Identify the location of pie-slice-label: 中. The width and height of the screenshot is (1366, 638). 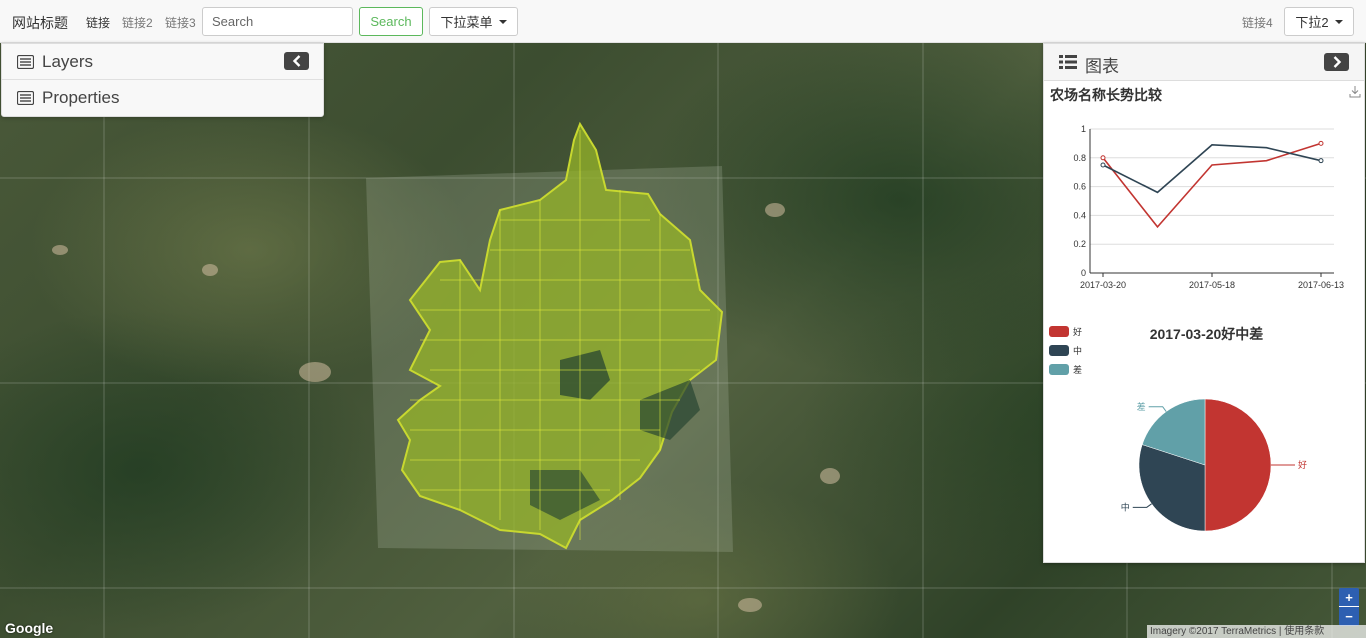
(1125, 506).